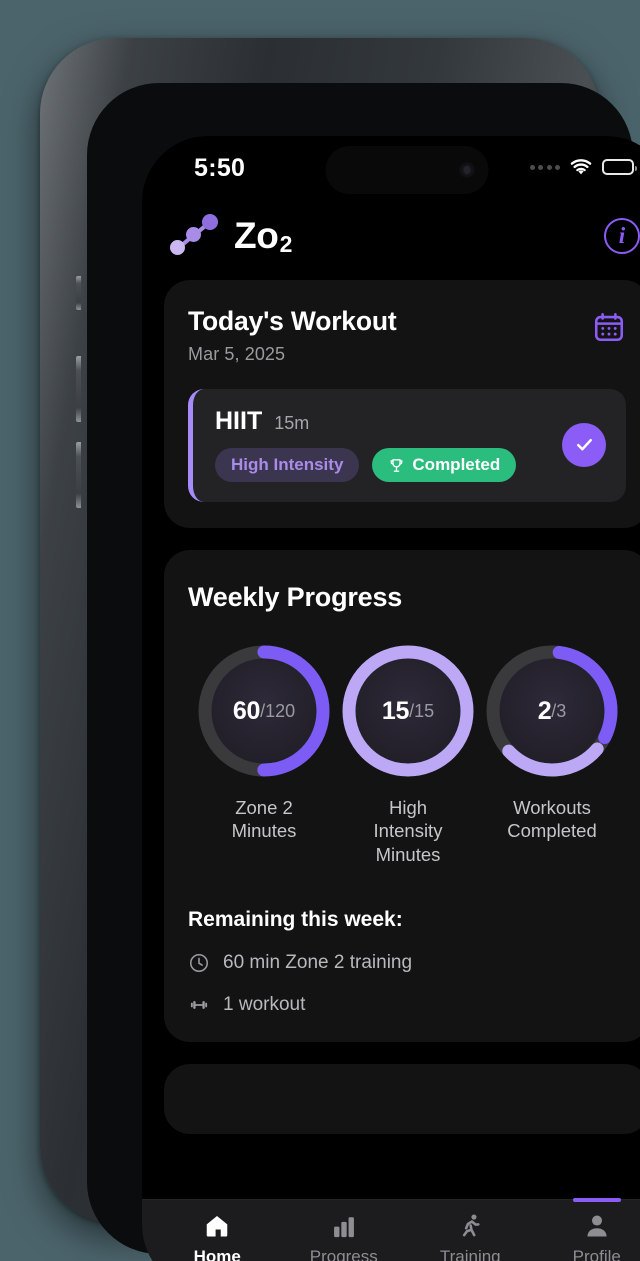 The width and height of the screenshot is (640, 1261). I want to click on ring-label-line: Workouts, so click(552, 807).